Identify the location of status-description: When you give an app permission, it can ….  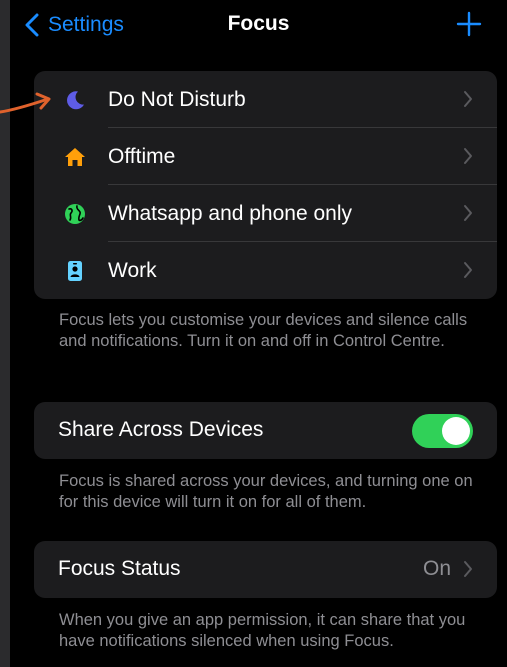
(262, 630).